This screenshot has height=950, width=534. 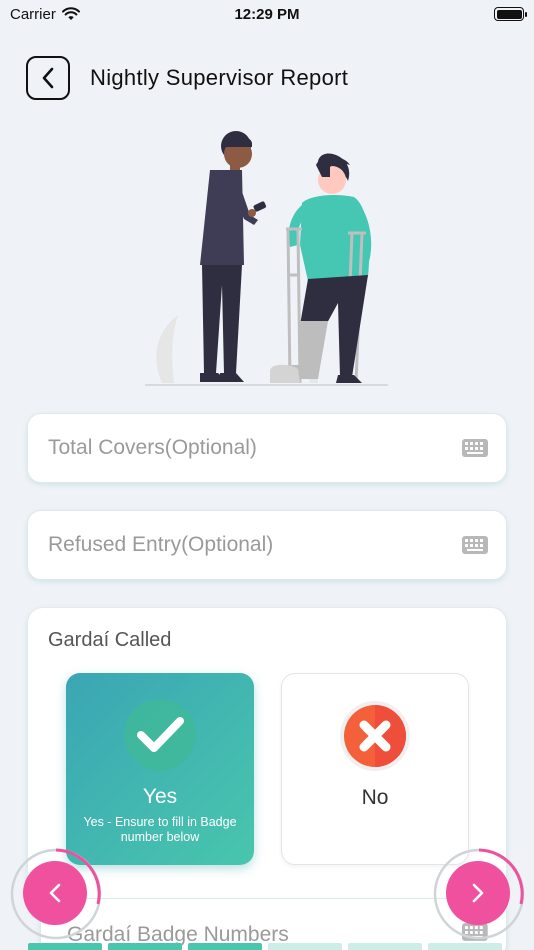 I want to click on back-button, so click(x=48, y=78).